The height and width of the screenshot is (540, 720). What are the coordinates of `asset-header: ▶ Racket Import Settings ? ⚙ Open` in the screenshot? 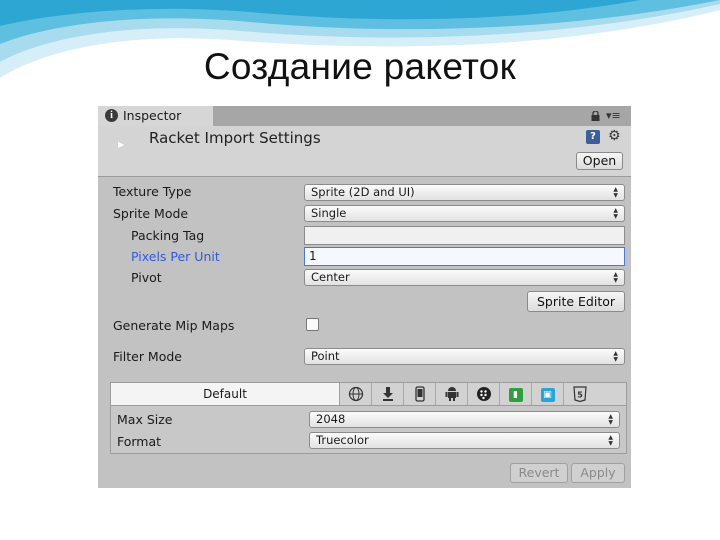 It's located at (364, 151).